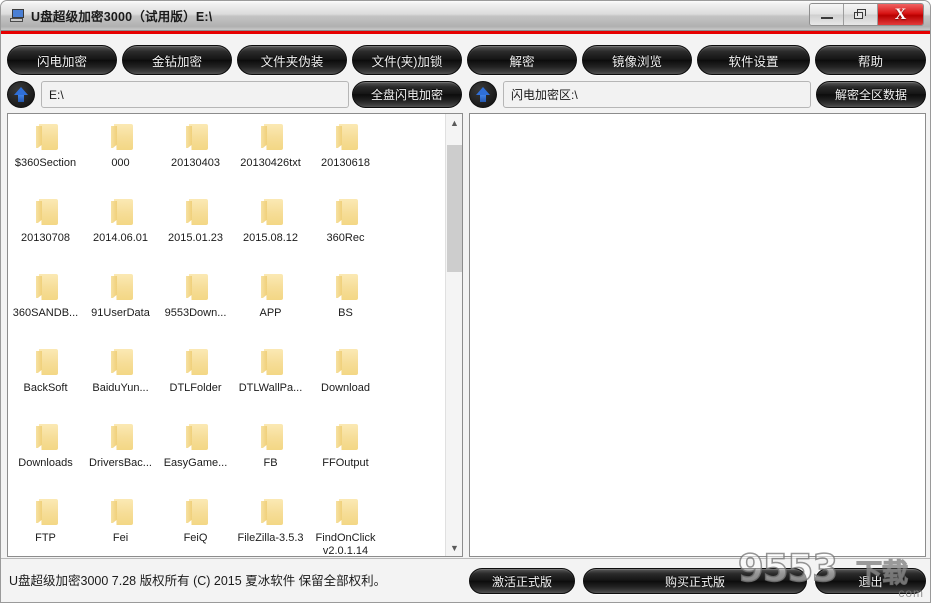 The height and width of the screenshot is (603, 931). I want to click on file-item: 2015.08.12, so click(270, 230).